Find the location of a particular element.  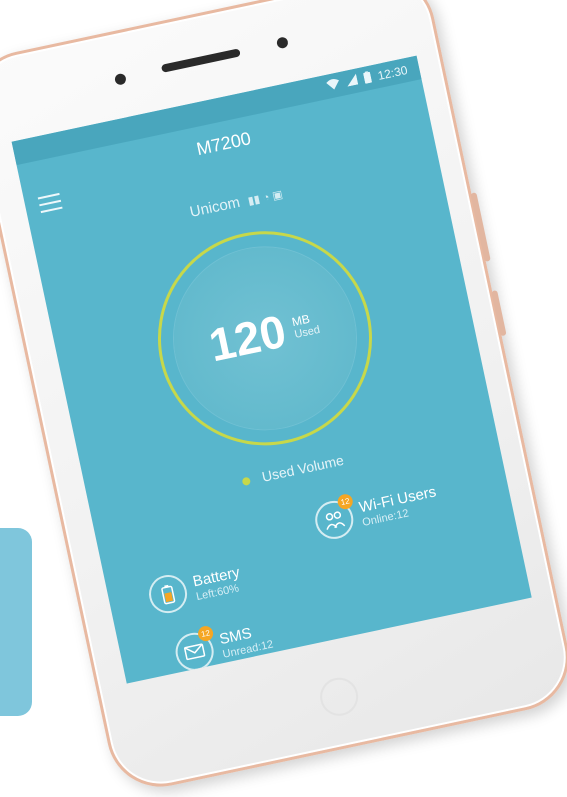

wifi-users-tile: 12 Wi-Fi Users Online:12 is located at coordinates (376, 511).